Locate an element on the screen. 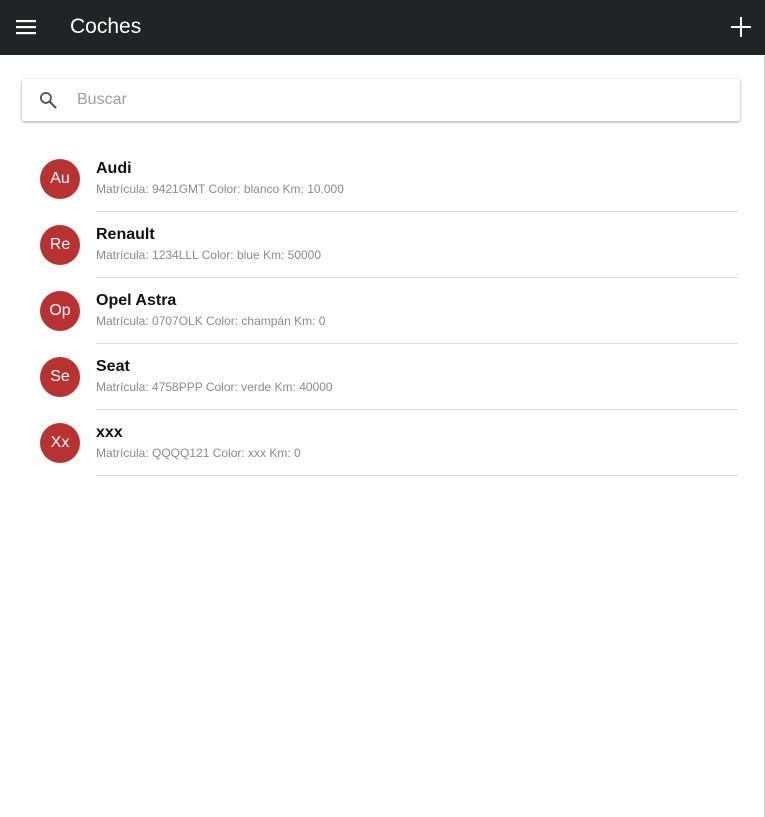 Image resolution: width=765 pixels, height=817 pixels. avatar: Au is located at coordinates (60, 179).